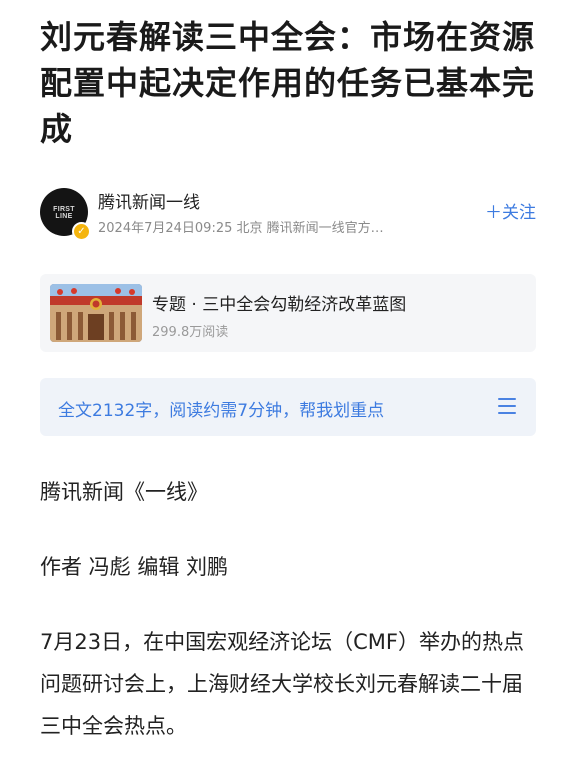 This screenshot has height=758, width=576. What do you see at coordinates (221, 411) in the screenshot?
I see `summary-text: 全文2132字，阅读约需7分钟，帮我划重点` at bounding box center [221, 411].